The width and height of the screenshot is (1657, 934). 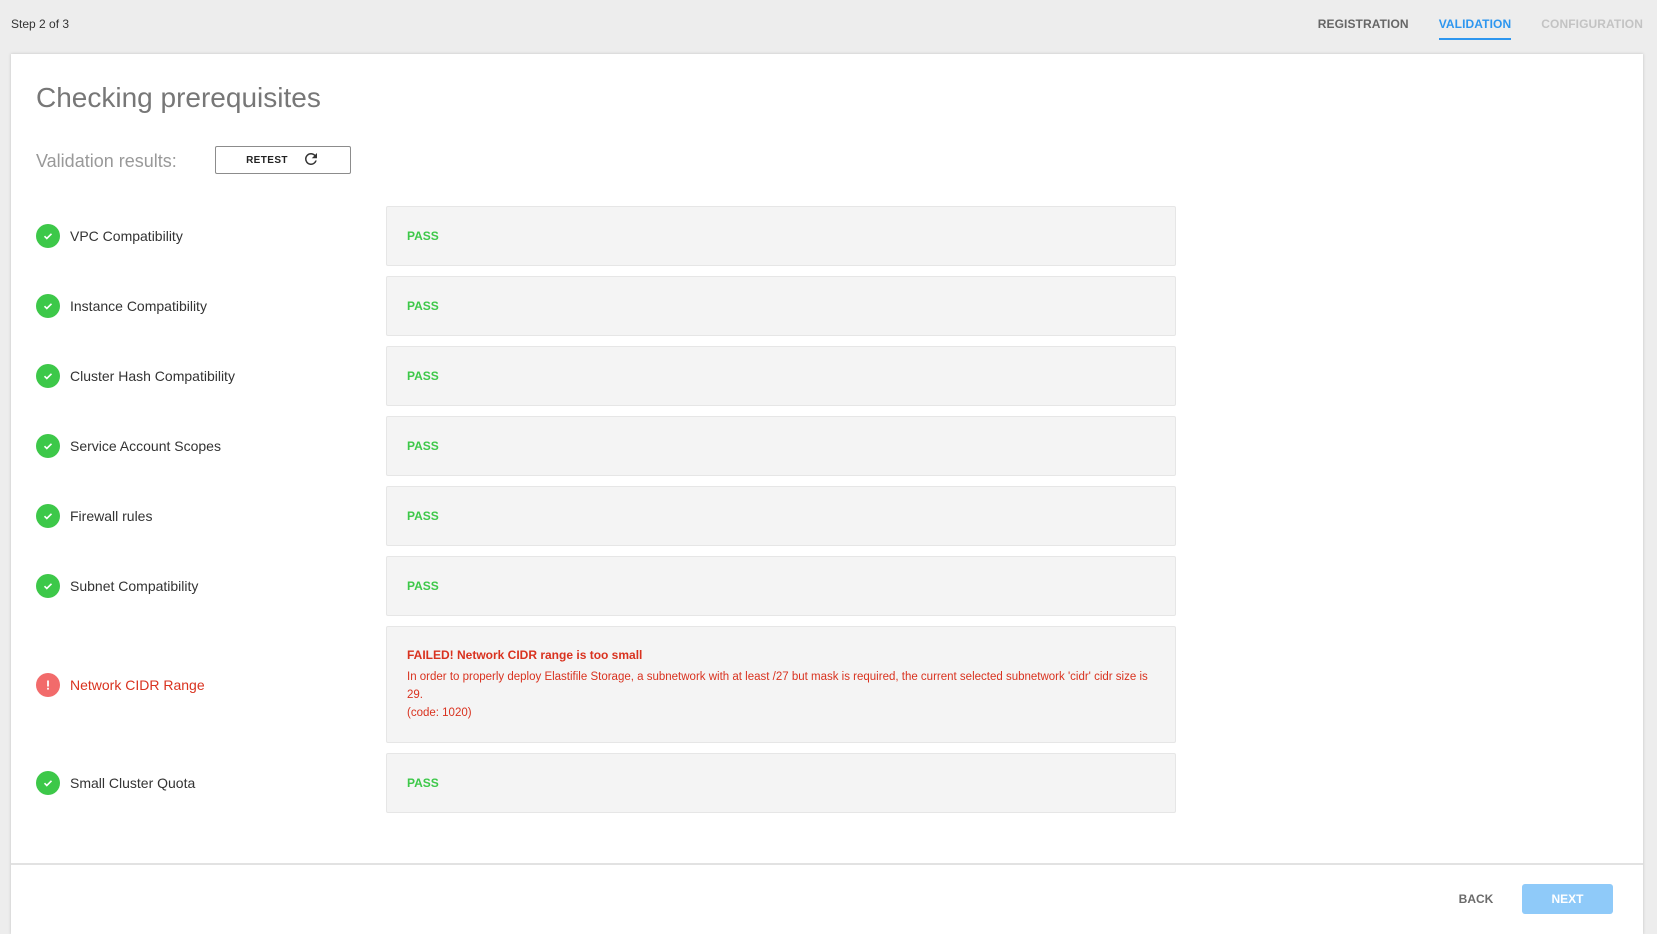 I want to click on check-name: Network CIDR Range, so click(x=137, y=684).